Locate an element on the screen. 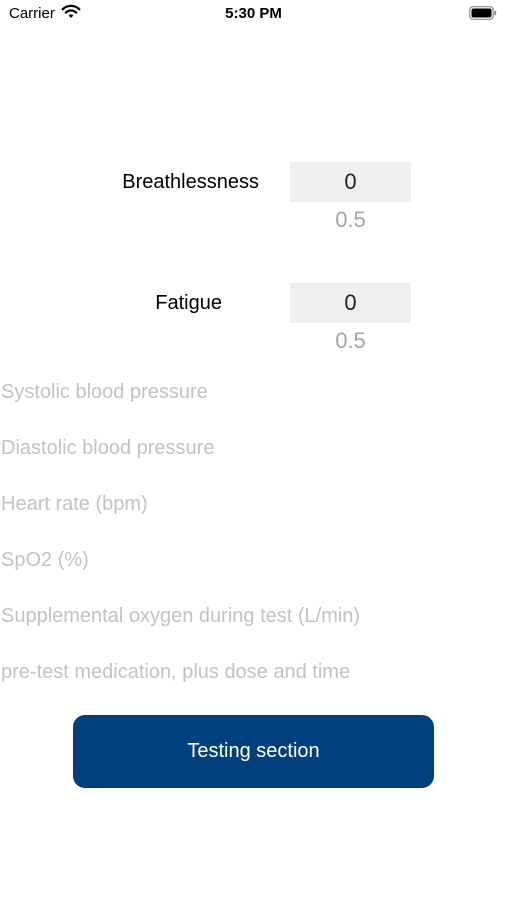 The image size is (507, 900). breathlessness-next-value: 0.5 is located at coordinates (350, 220).